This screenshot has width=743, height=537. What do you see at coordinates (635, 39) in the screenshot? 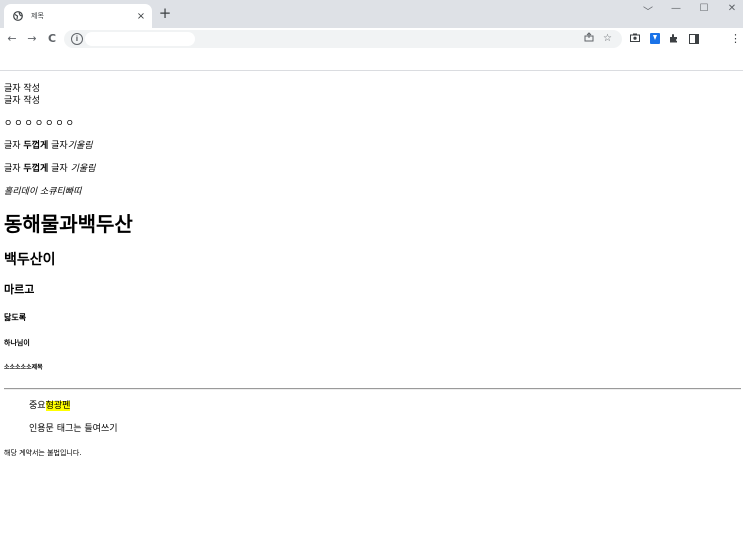
I see `camera-icon` at bounding box center [635, 39].